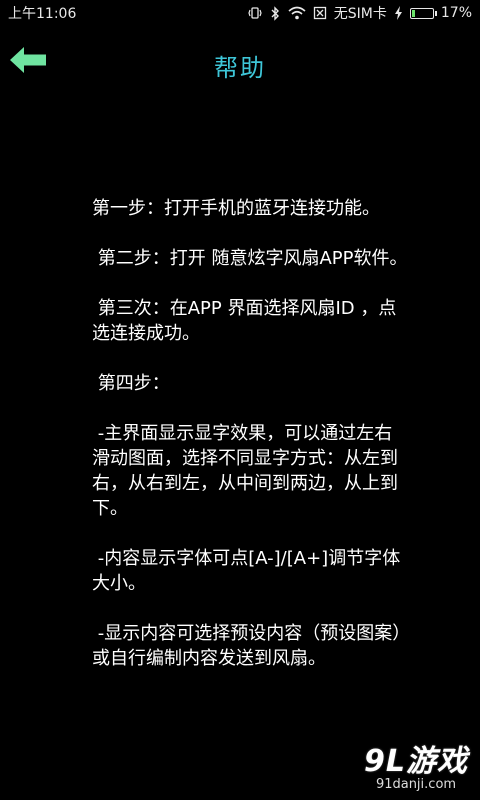  I want to click on carrier-label: 无SIM卡, so click(360, 14).